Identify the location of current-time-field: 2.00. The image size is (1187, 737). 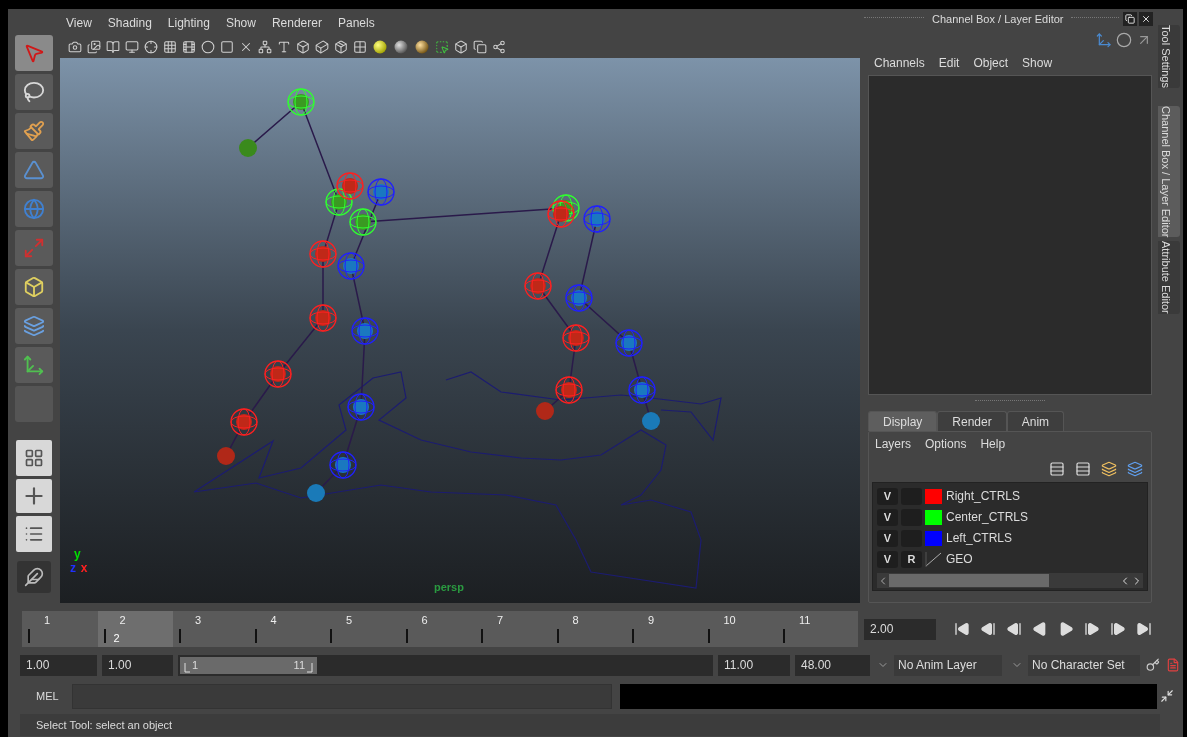
(900, 629).